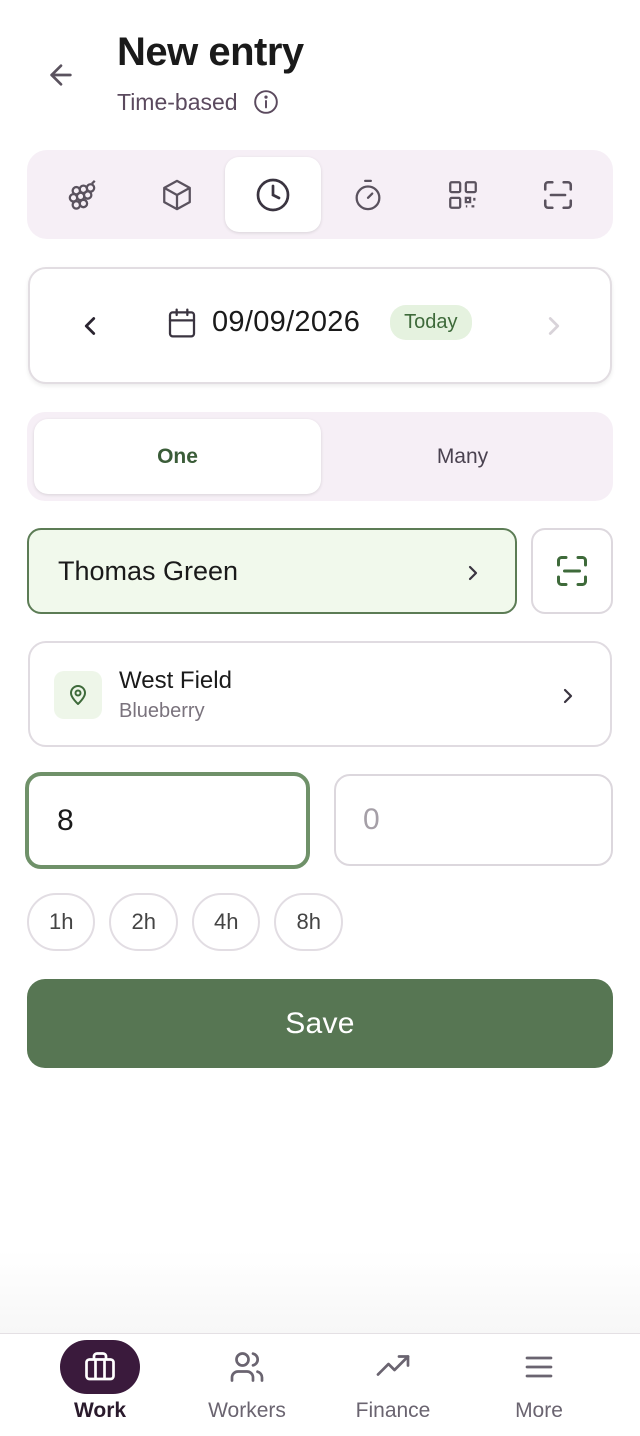 This screenshot has height=1436, width=640. I want to click on date-value: 09/09/2026, so click(286, 322).